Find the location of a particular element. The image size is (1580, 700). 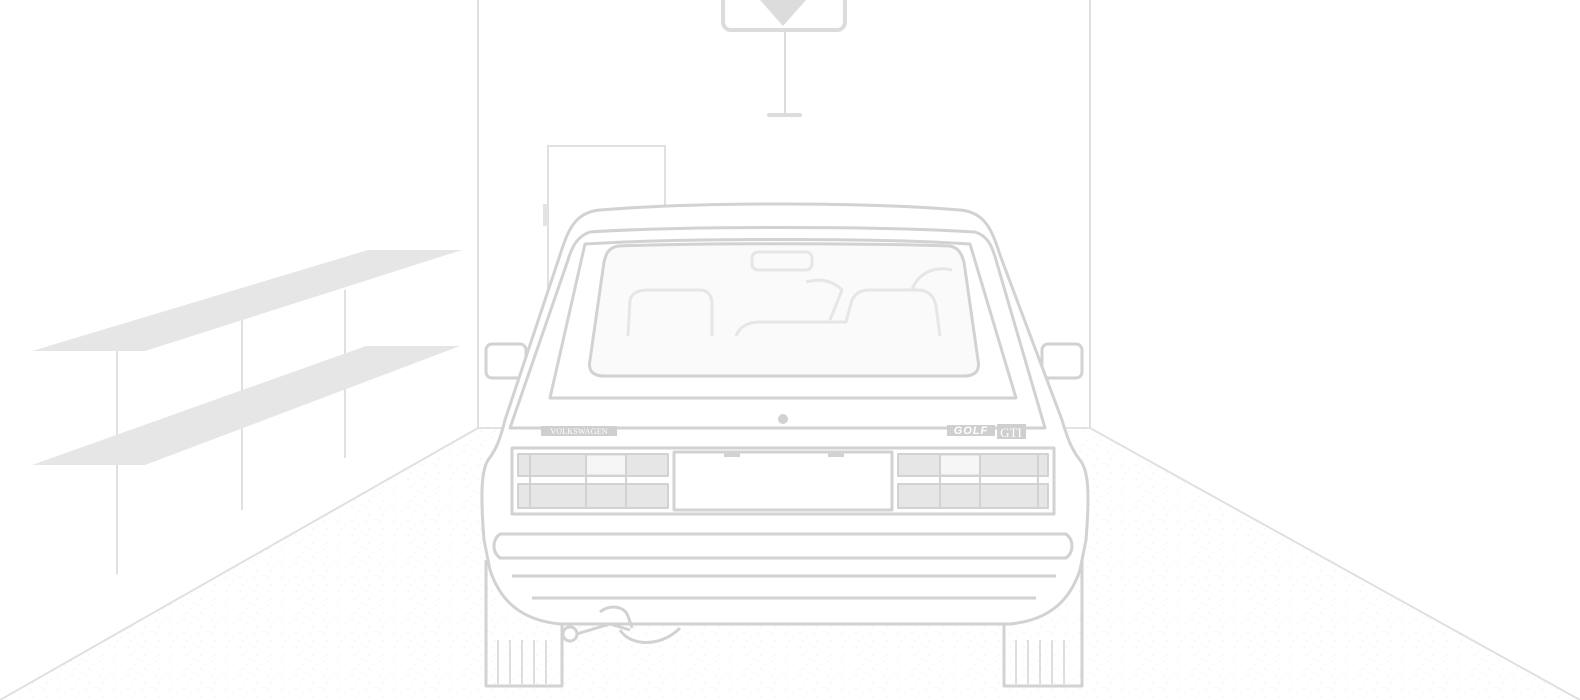

trim-badge-text: GTI is located at coordinates (1011, 432).